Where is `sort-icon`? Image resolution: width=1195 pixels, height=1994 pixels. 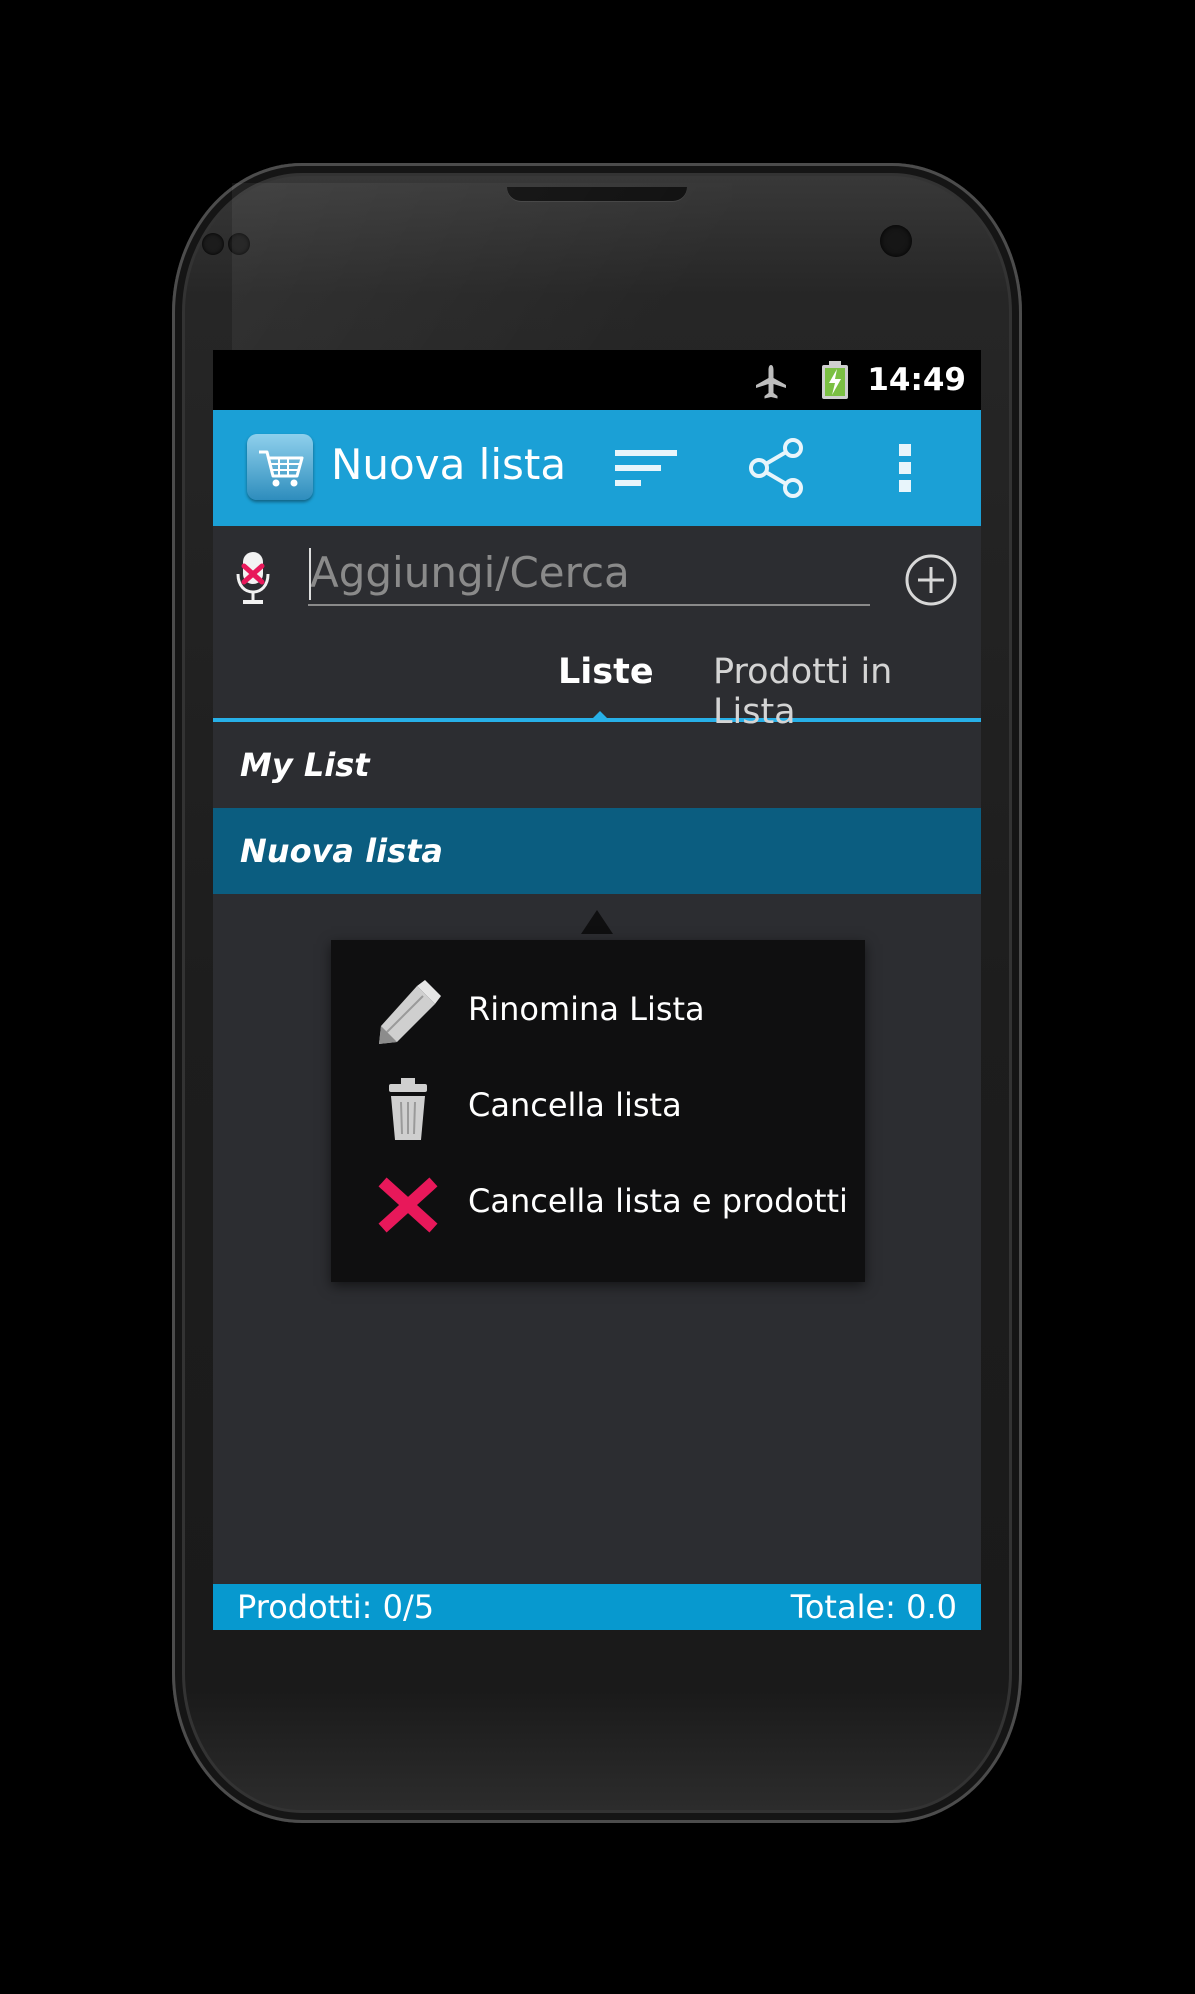
sort-icon is located at coordinates (645, 470).